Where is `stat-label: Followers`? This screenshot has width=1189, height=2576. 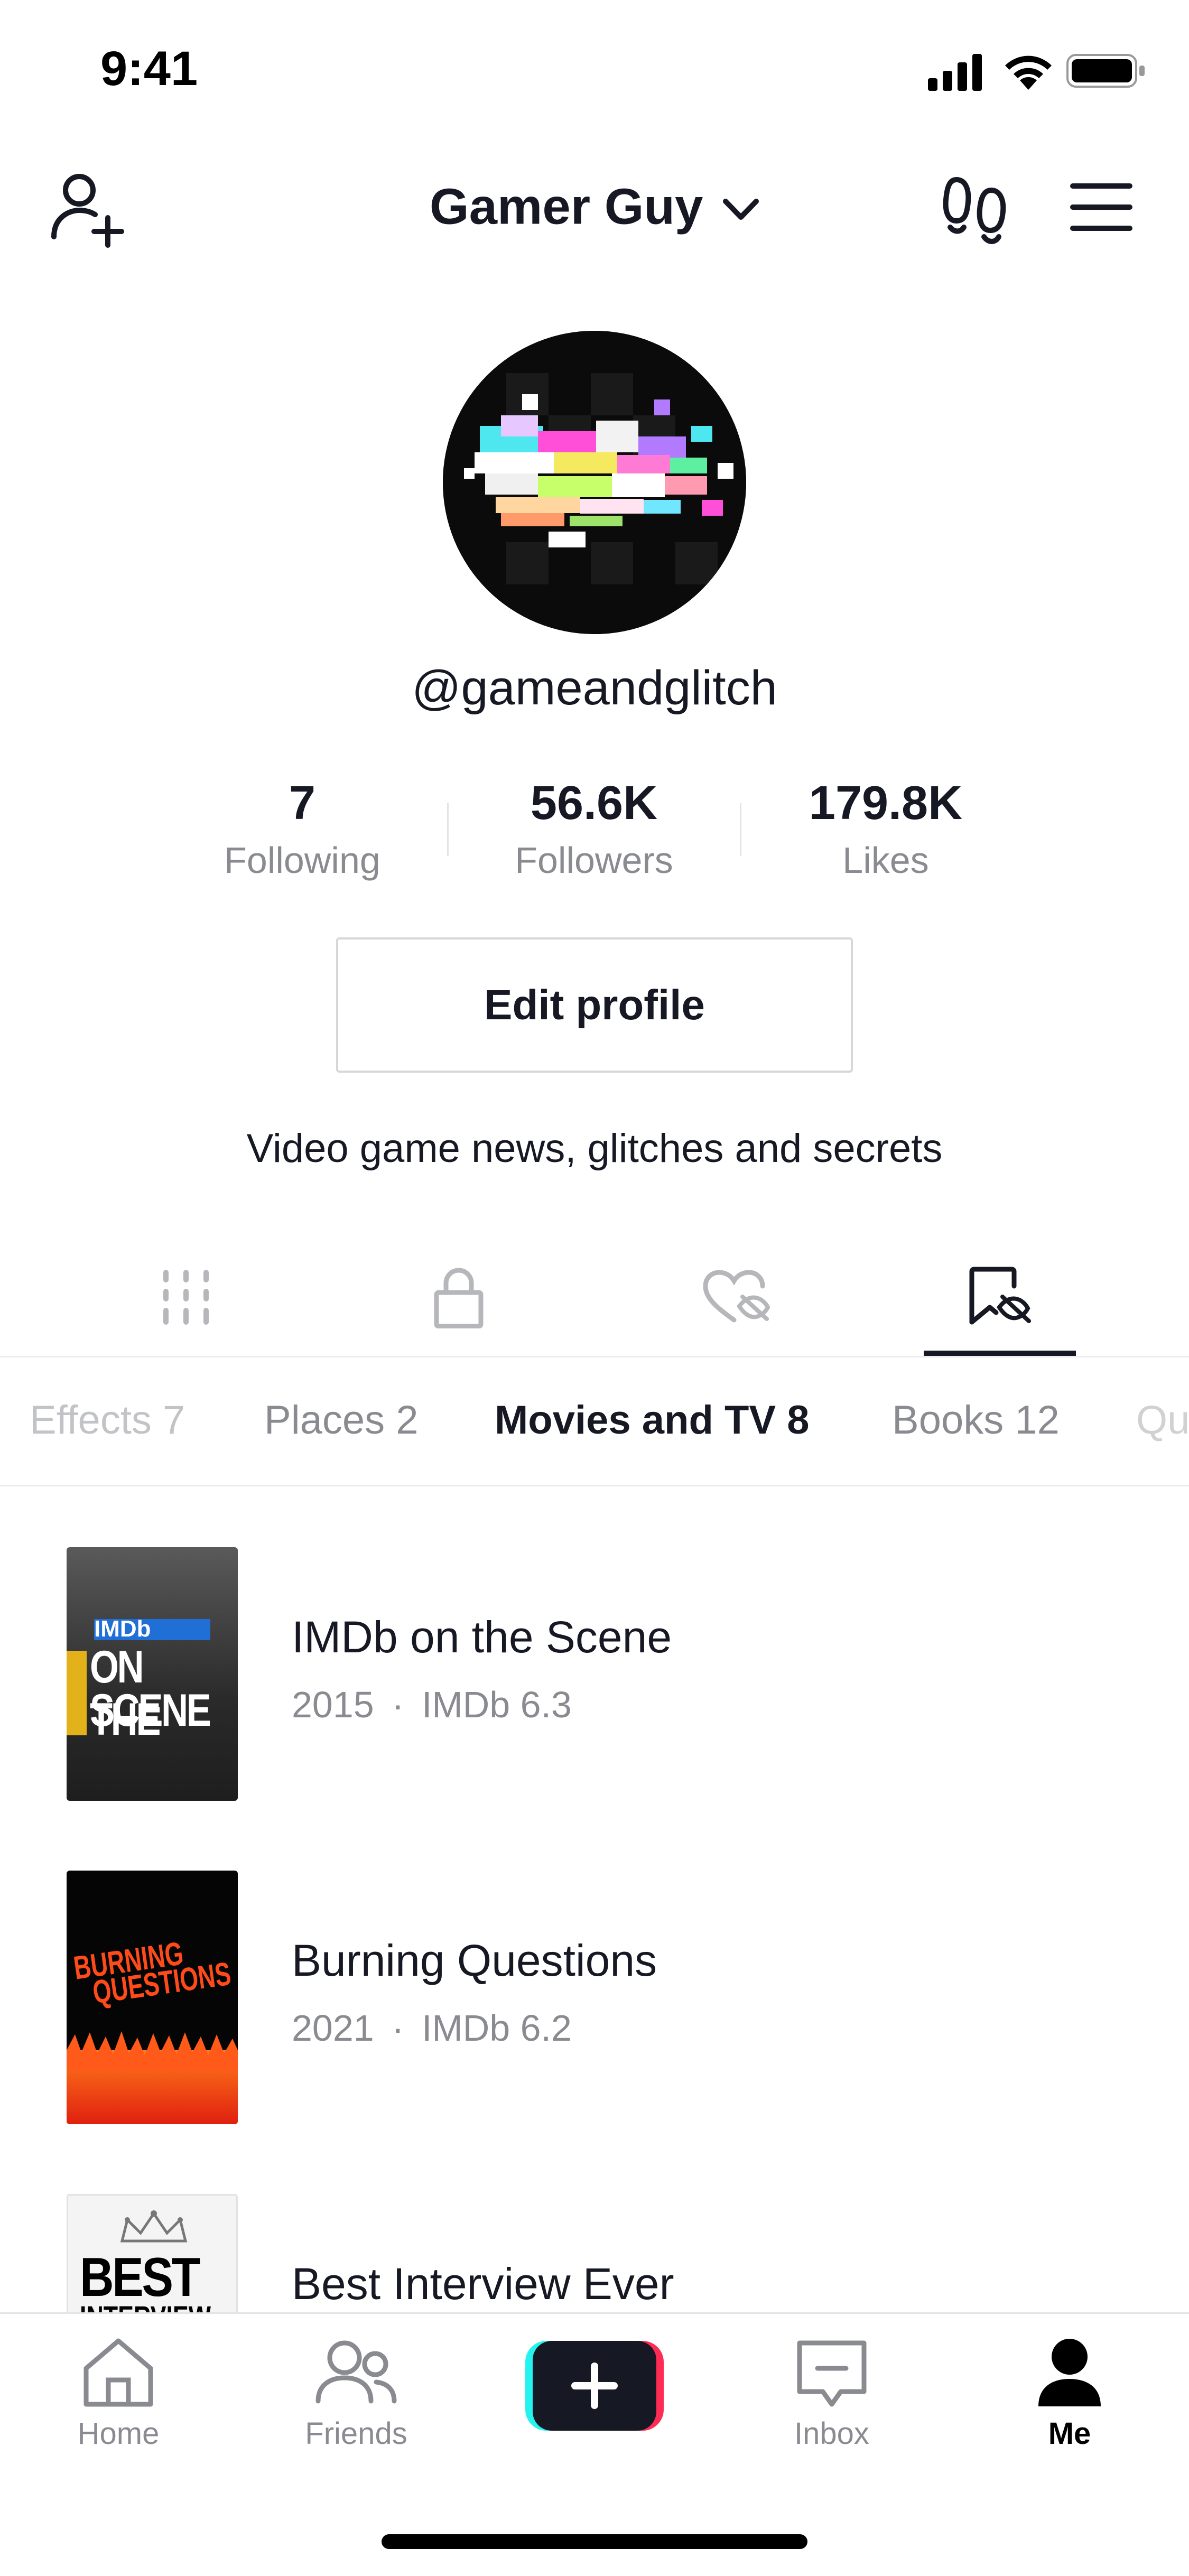 stat-label: Followers is located at coordinates (594, 861).